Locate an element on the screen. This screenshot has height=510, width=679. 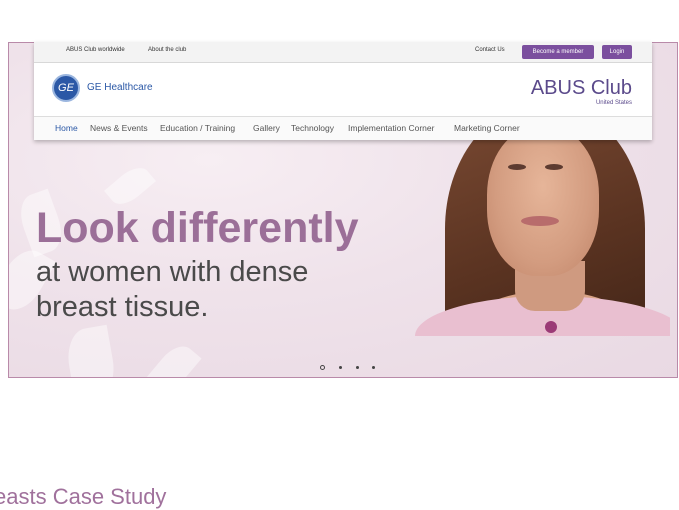
login-button: Login is located at coordinates (617, 52).